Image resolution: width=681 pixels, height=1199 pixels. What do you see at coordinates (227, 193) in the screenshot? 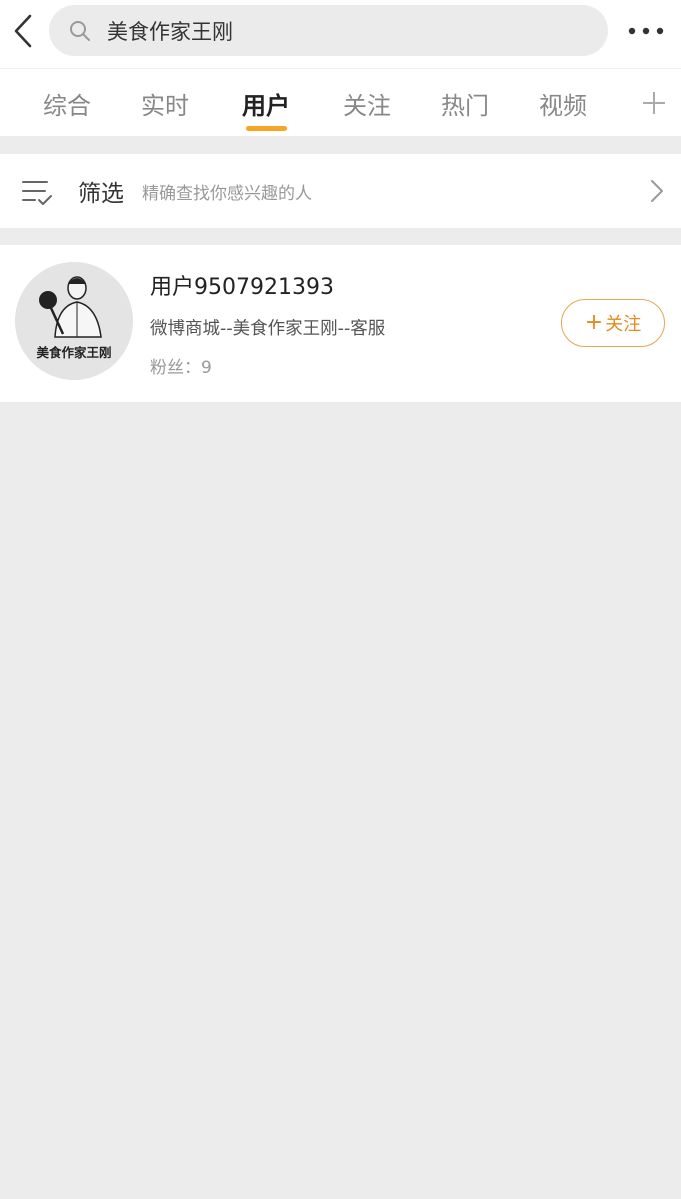
I see `filter-description: 精确查找你感兴趣的人` at bounding box center [227, 193].